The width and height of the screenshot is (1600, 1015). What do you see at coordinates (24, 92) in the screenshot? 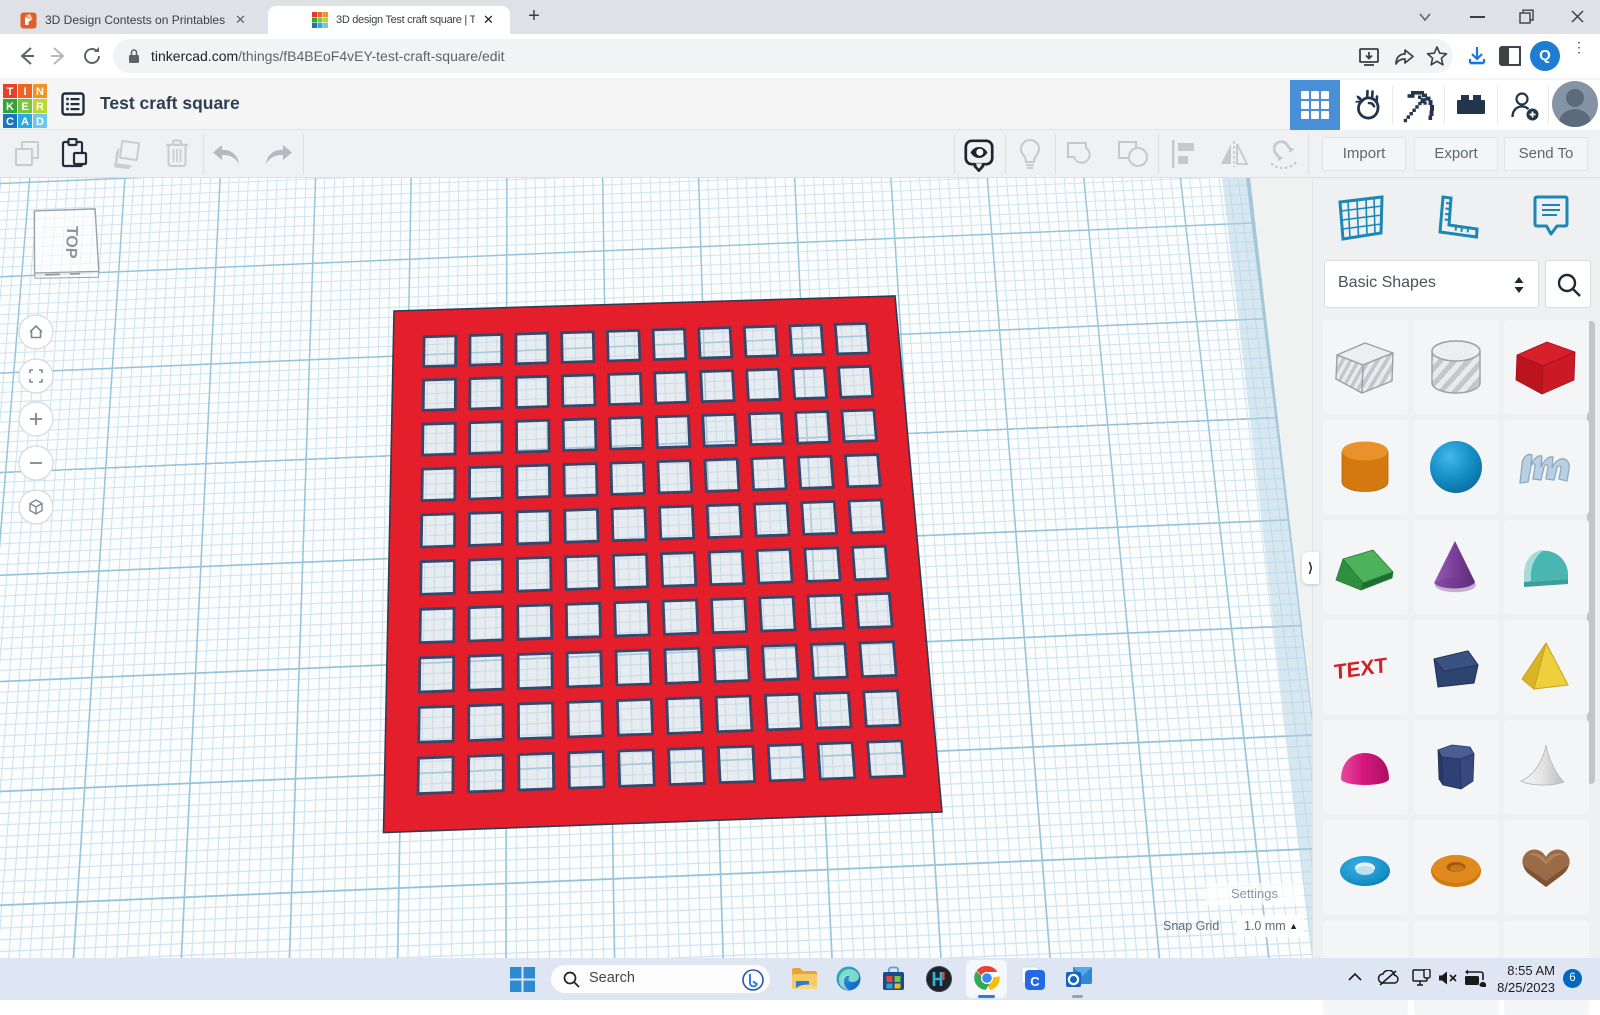
I see `svg-text: I` at bounding box center [24, 92].